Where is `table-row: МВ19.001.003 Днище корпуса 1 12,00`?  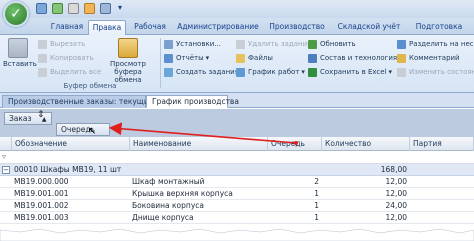 table-row: МВ19.001.003 Днище корпуса 1 12,00 is located at coordinates (237, 218).